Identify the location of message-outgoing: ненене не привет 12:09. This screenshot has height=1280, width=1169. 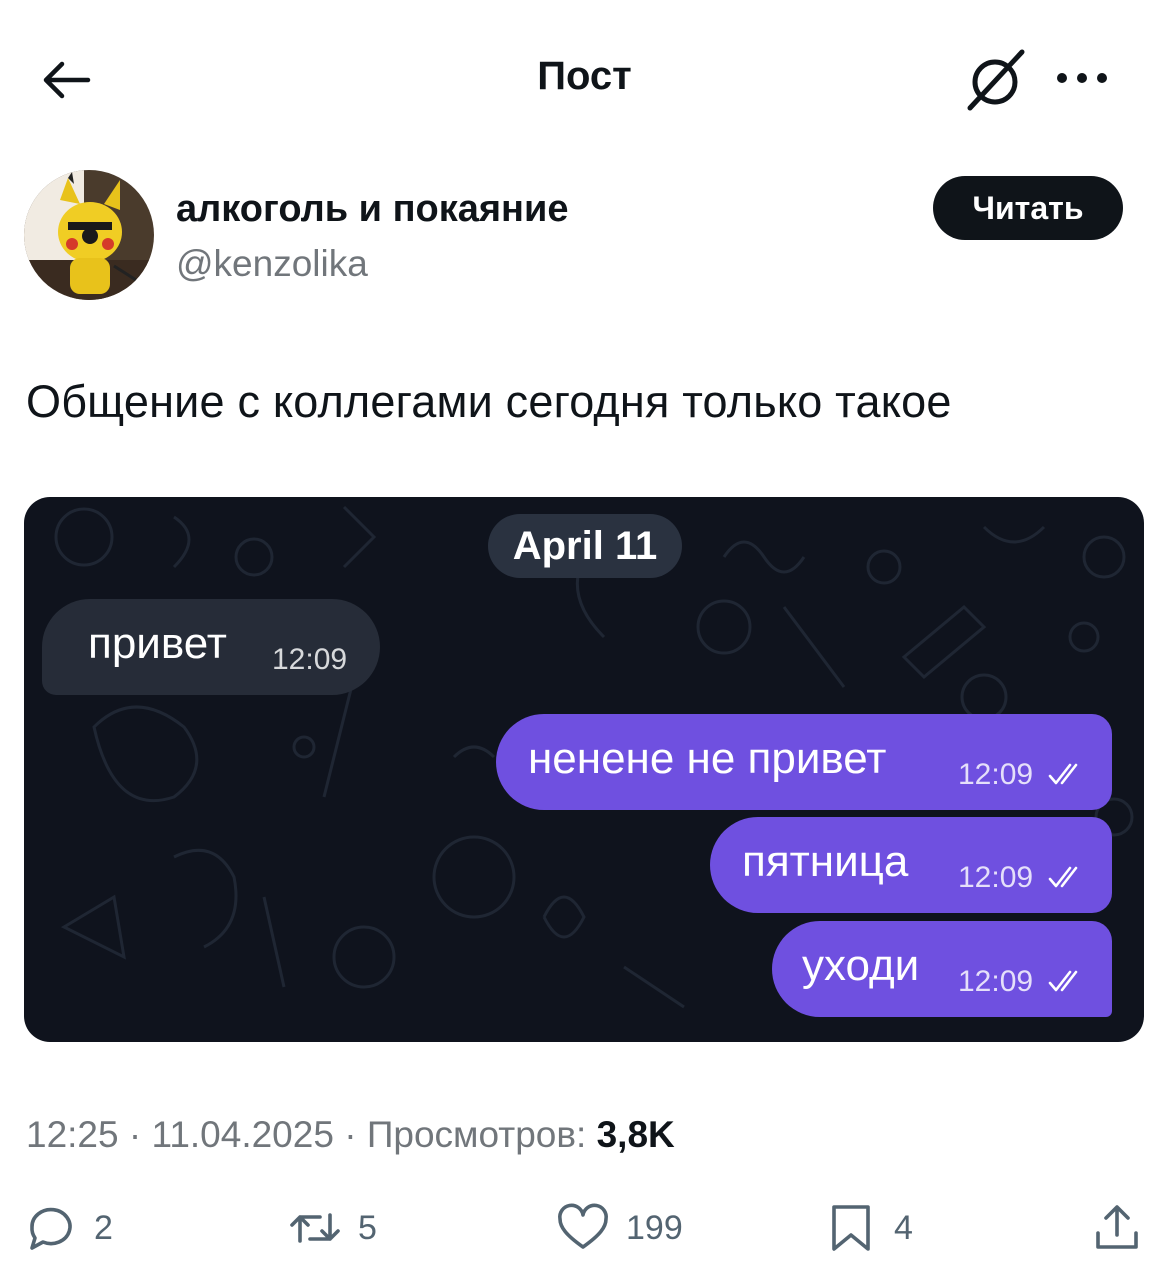
(804, 762).